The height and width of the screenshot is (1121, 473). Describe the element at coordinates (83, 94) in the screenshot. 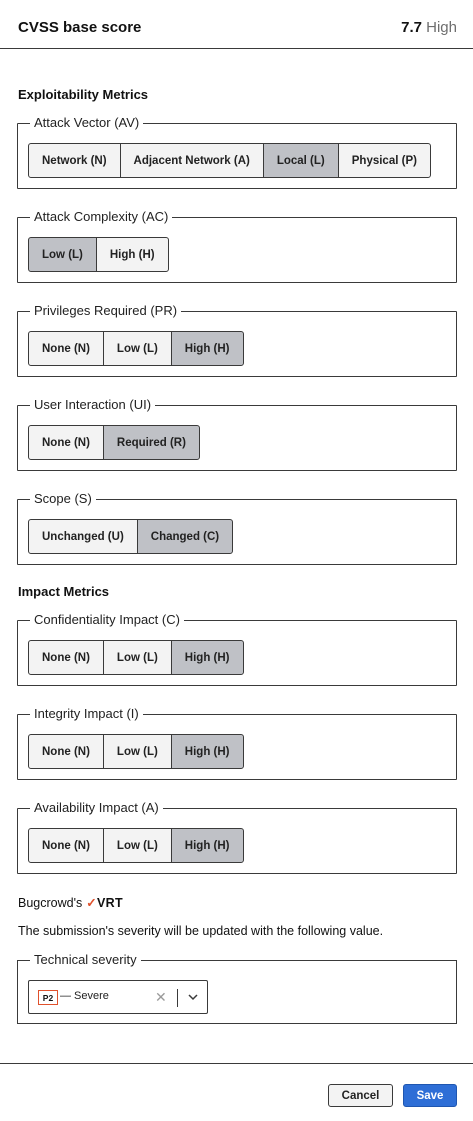

I see `exploitability-heading: Exploitability Metrics` at that location.